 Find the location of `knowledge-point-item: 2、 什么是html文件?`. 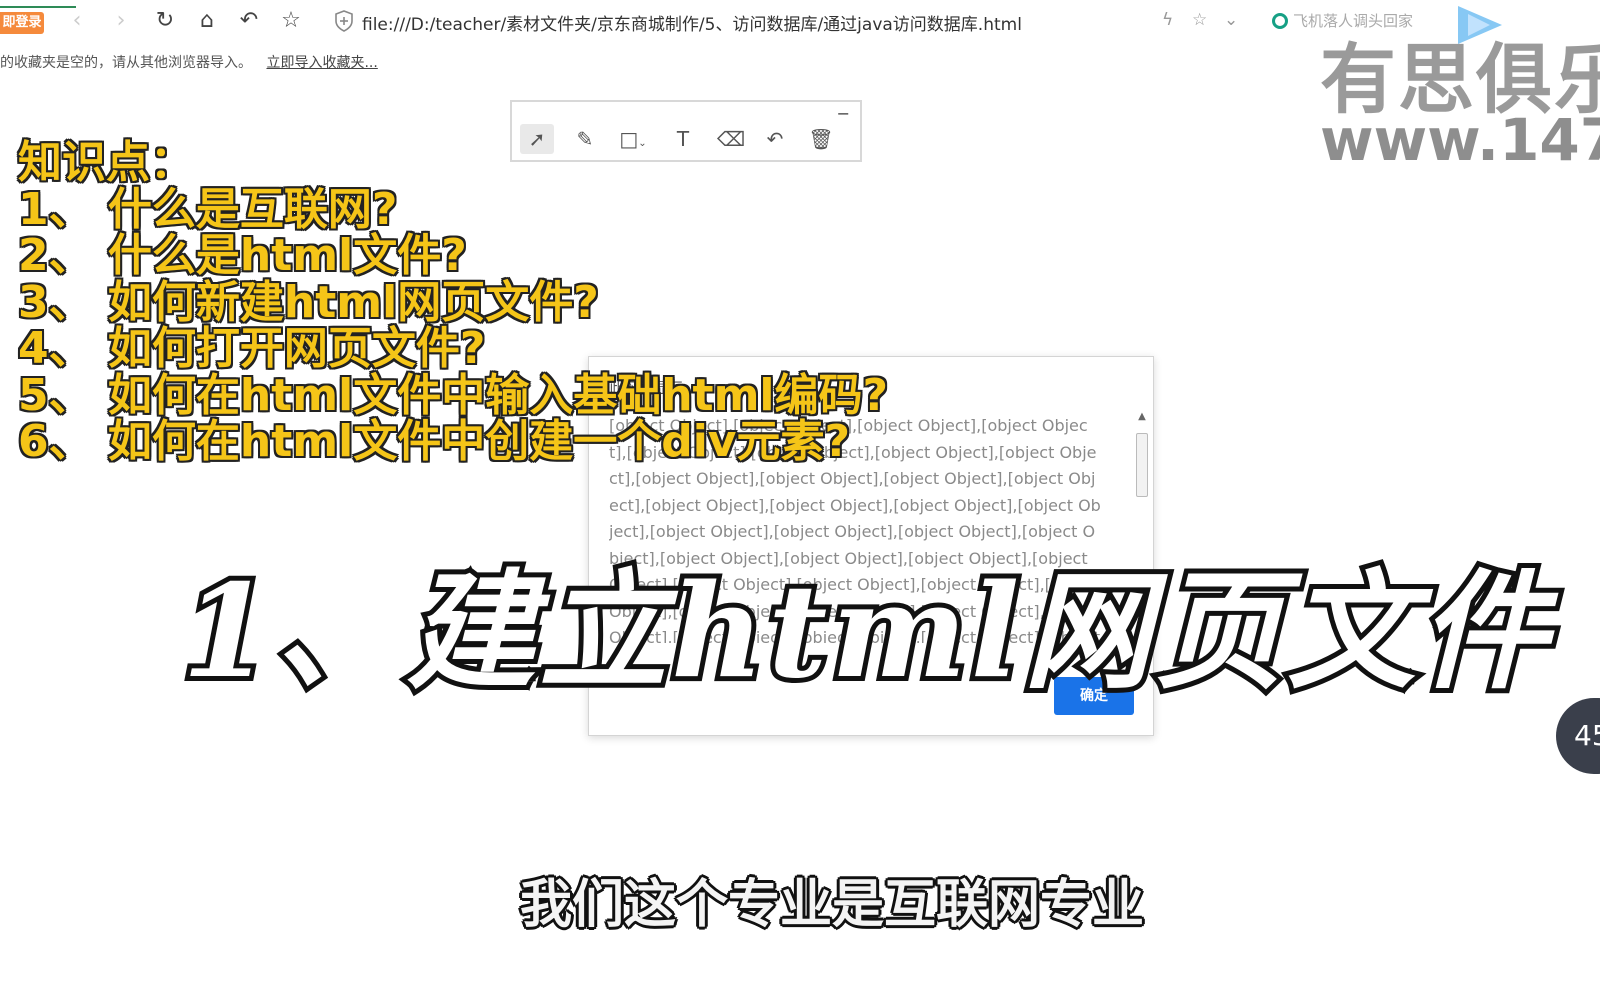

knowledge-point-item: 2、 什么是html文件? is located at coordinates (242, 255).